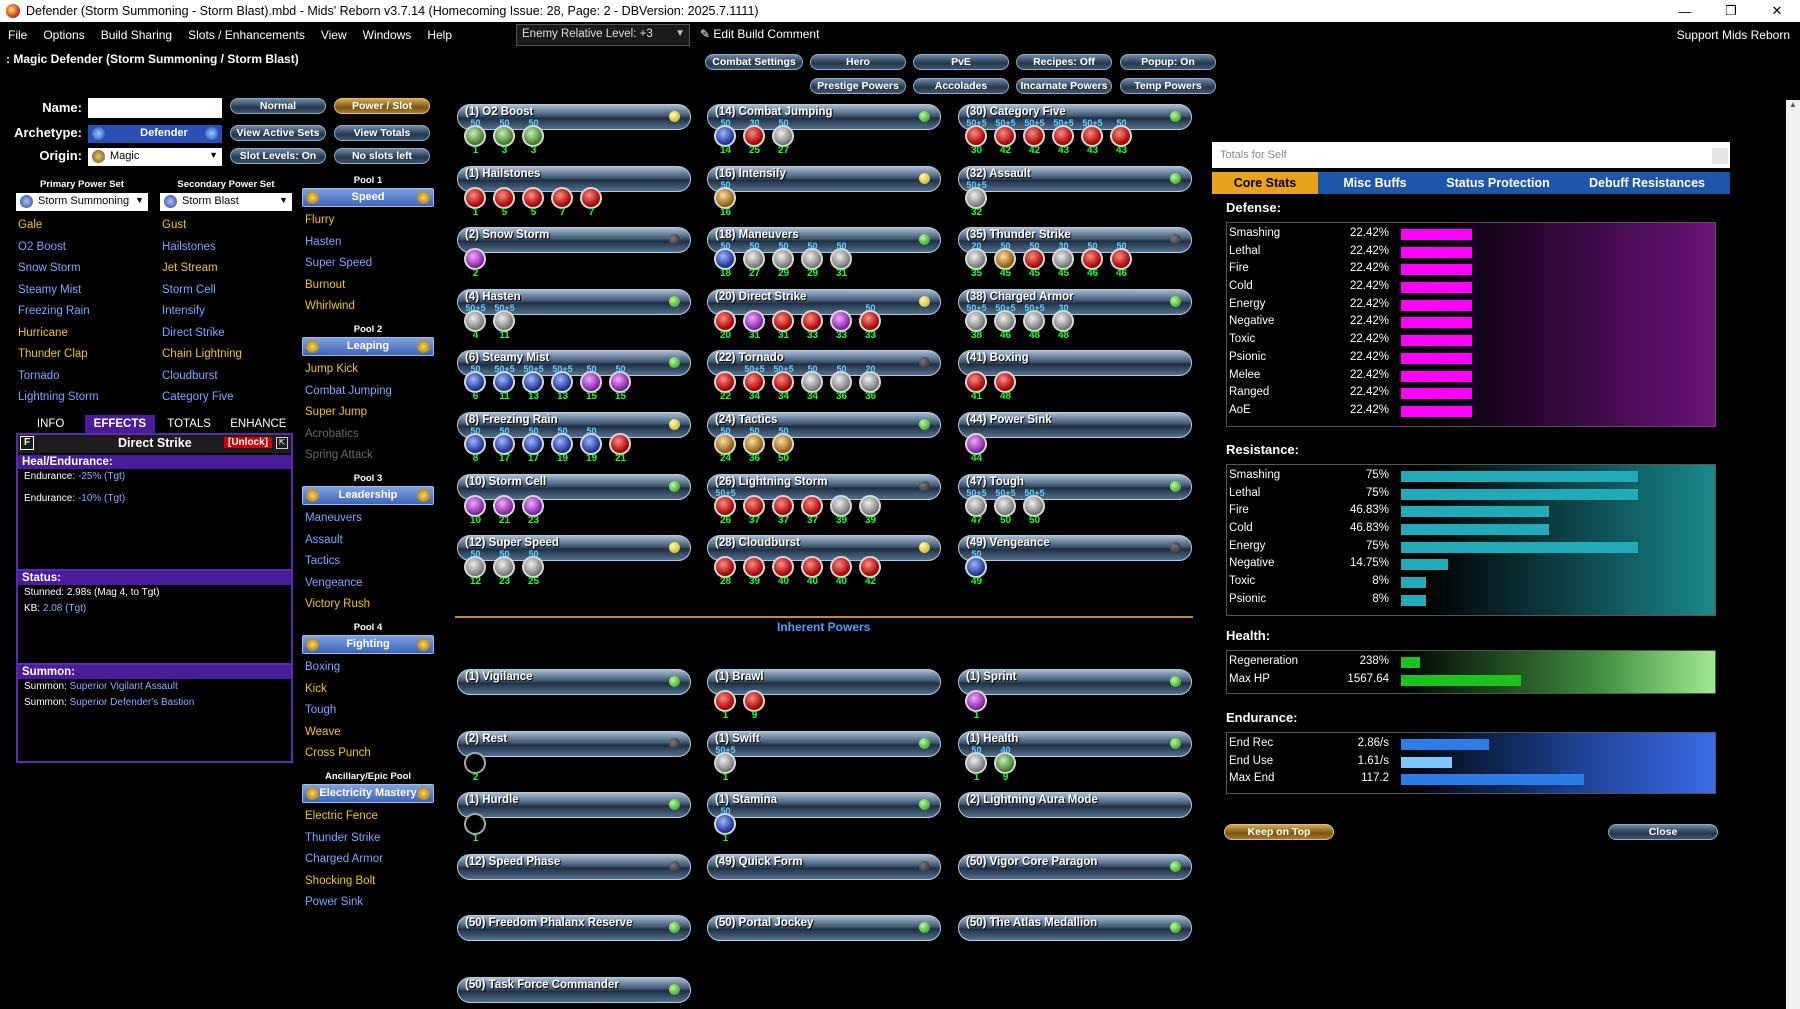 The height and width of the screenshot is (1009, 1800). I want to click on enhancement-slot: 50+5 43, so click(1063, 137).